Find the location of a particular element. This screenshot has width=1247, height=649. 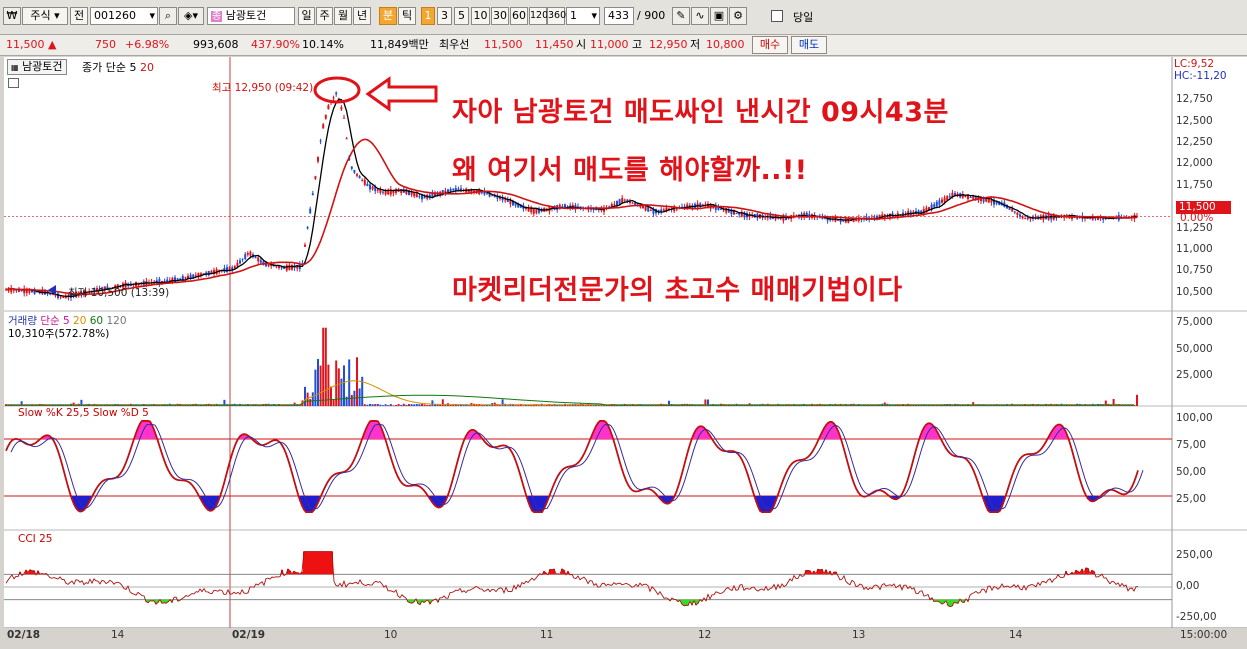

save-icon: ▣ is located at coordinates (719, 16).